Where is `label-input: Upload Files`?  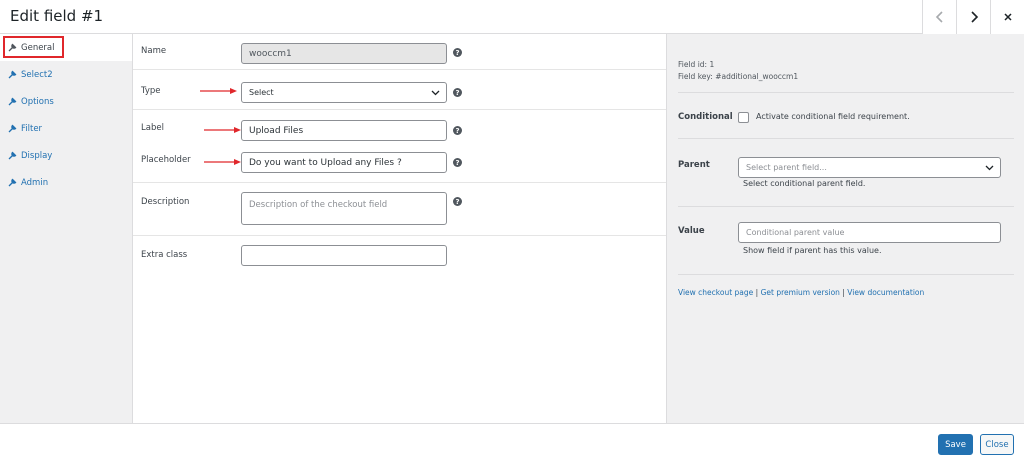 label-input: Upload Files is located at coordinates (344, 130).